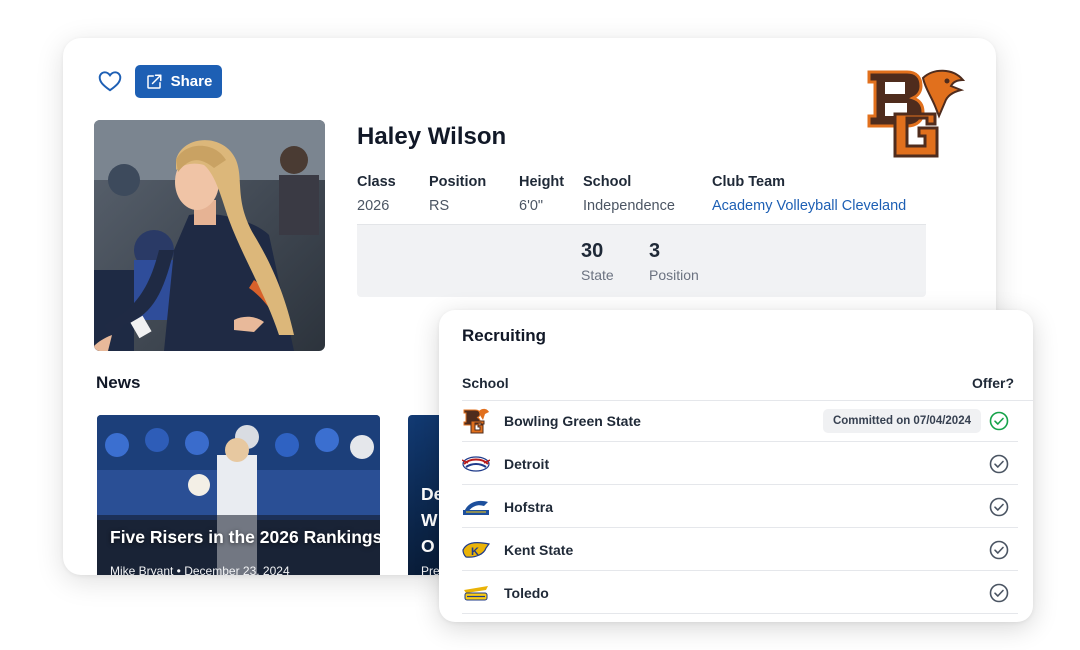  Describe the element at coordinates (740, 507) in the screenshot. I see `table-row: Hofstra` at that location.